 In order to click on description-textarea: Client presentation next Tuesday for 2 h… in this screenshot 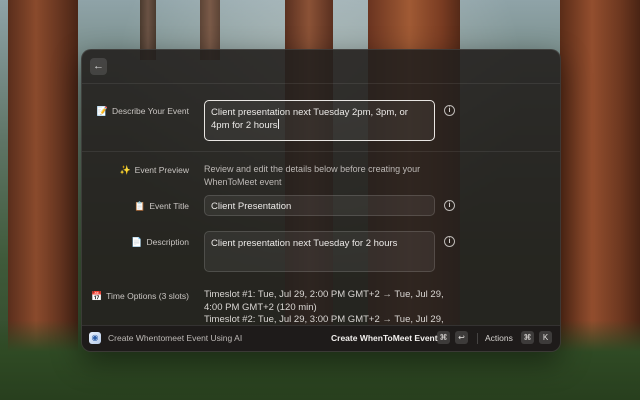, I will do `click(319, 251)`.